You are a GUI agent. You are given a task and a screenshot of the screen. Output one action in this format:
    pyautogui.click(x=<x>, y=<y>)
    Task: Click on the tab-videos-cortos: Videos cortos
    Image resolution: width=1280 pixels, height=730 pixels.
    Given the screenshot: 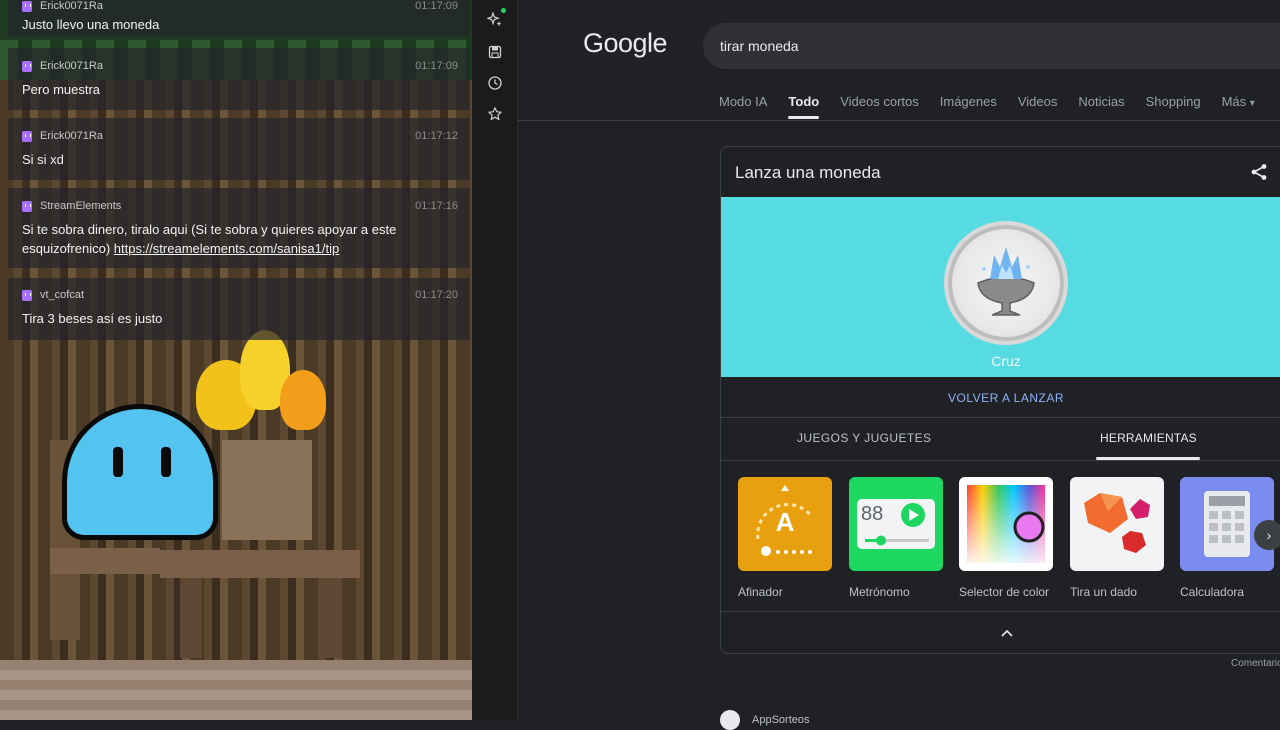 What is the action you would take?
    pyautogui.click(x=879, y=107)
    